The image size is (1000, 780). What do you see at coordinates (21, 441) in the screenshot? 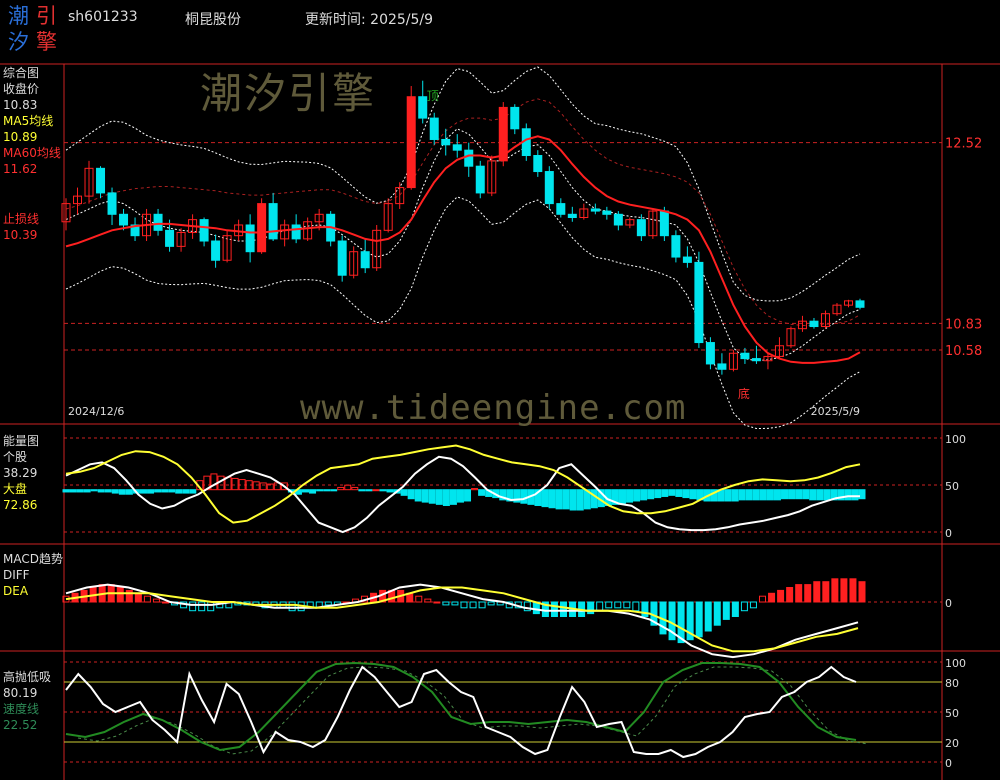
I see `energy-title: 能量图` at bounding box center [21, 441].